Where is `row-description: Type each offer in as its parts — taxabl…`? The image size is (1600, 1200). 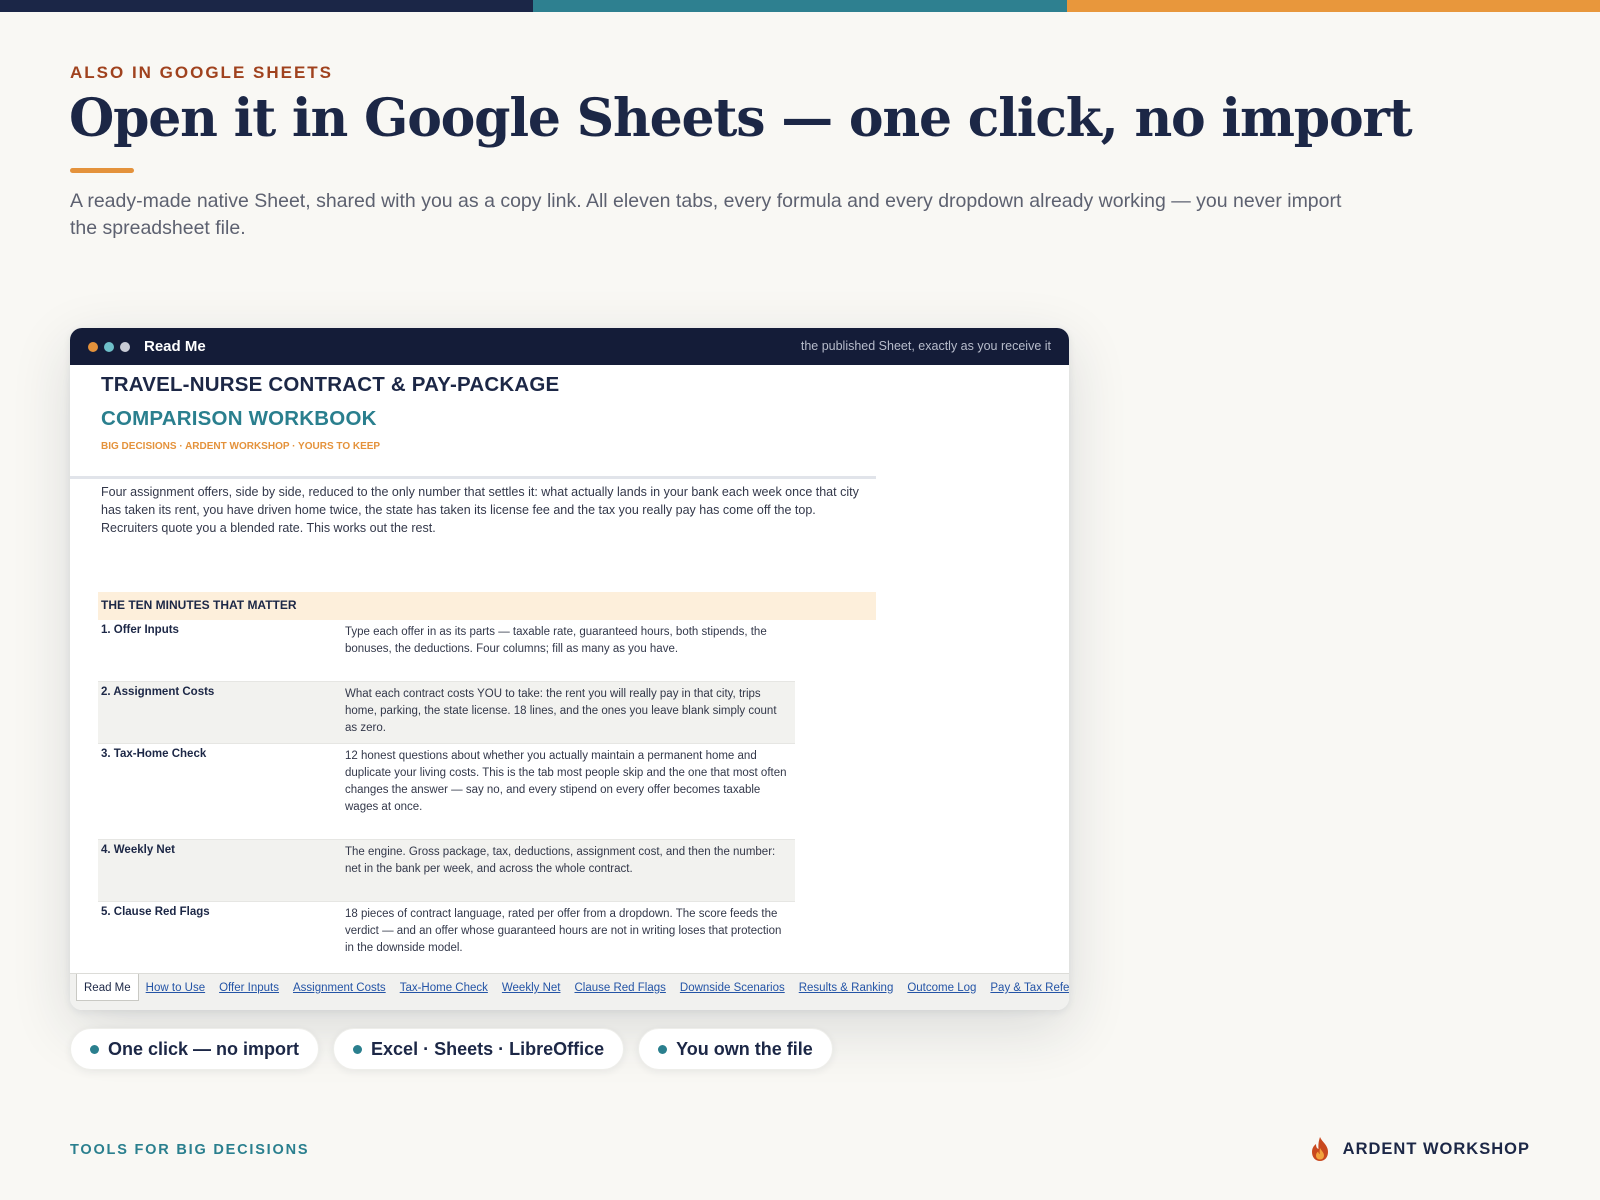
row-description: Type each offer in as its parts — taxabl… is located at coordinates (556, 640).